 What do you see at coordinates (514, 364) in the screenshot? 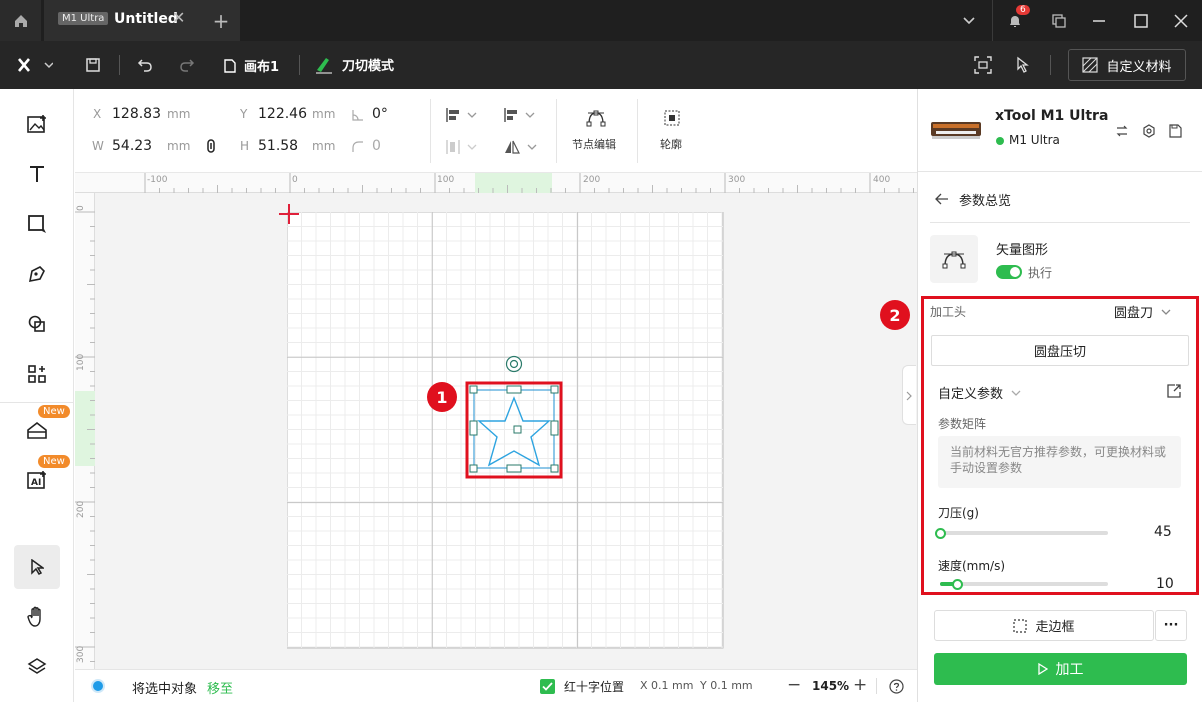
I see `rotate-handle-icon` at bounding box center [514, 364].